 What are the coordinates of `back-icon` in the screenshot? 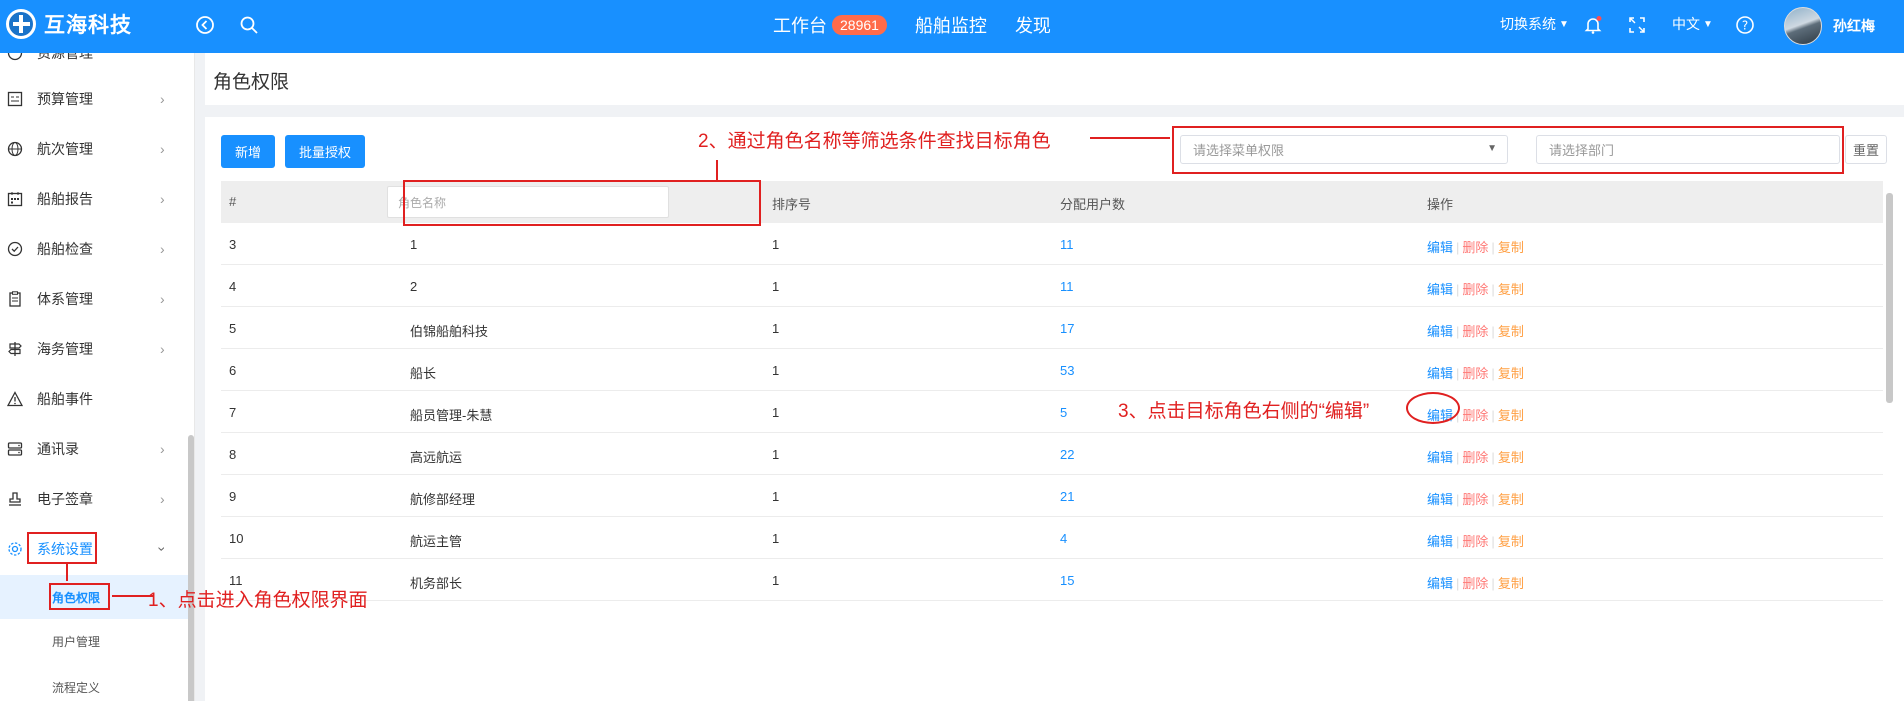 It's located at (205, 25).